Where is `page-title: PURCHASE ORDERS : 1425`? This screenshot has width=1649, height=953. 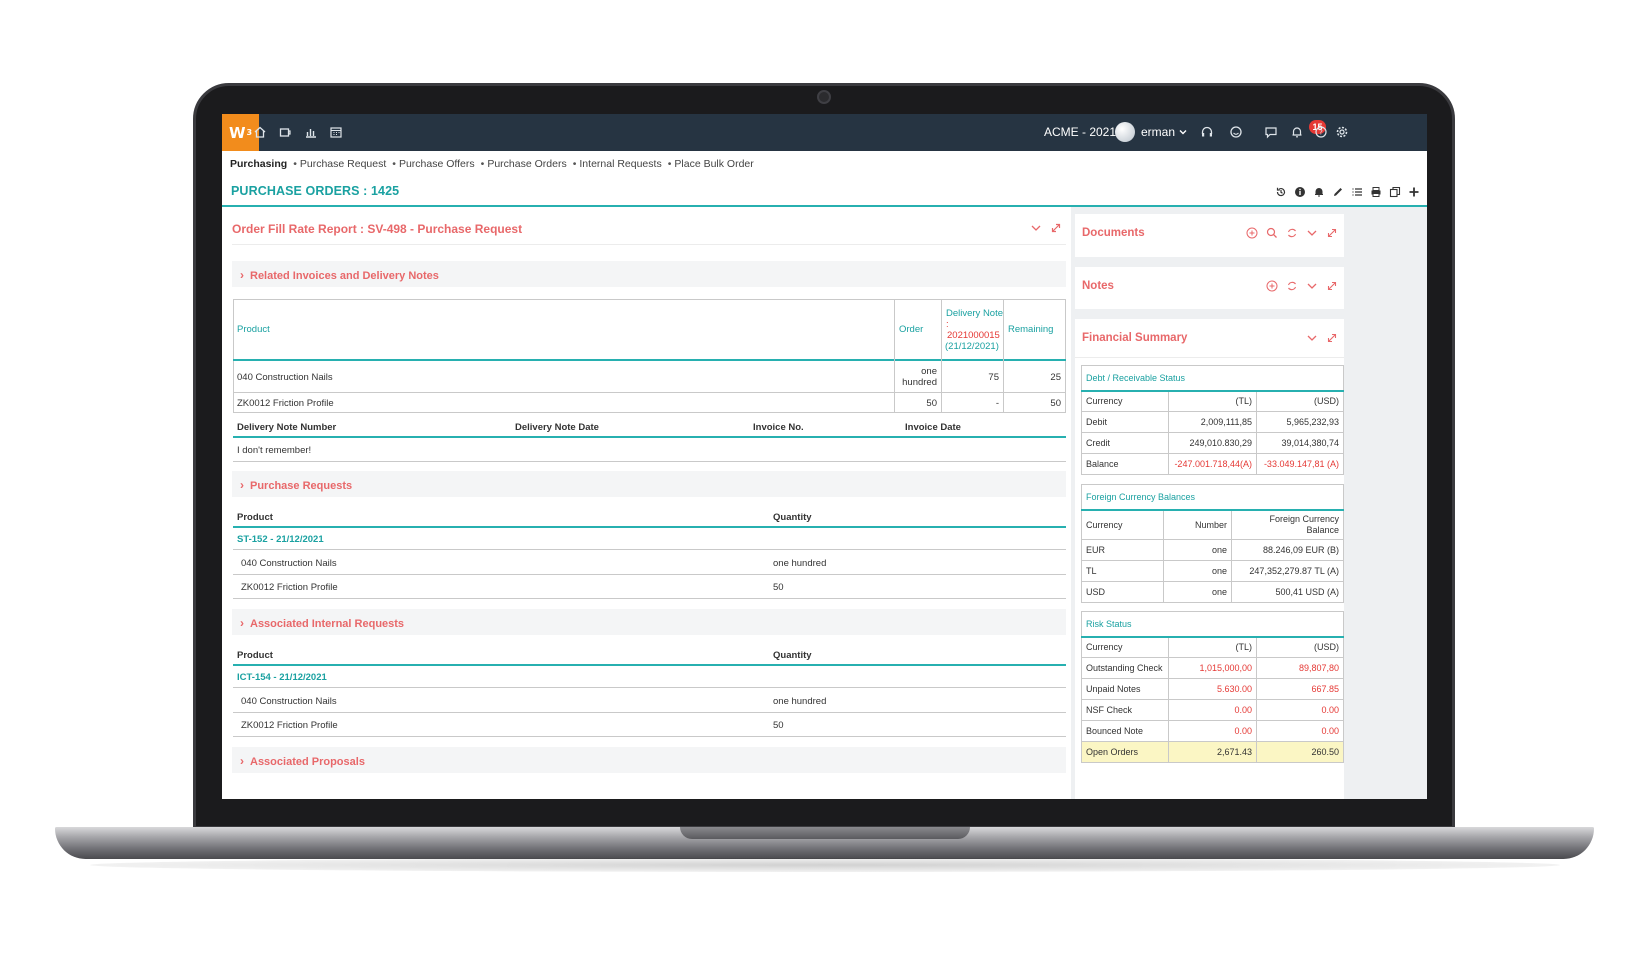
page-title: PURCHASE ORDERS : 1425 is located at coordinates (315, 191).